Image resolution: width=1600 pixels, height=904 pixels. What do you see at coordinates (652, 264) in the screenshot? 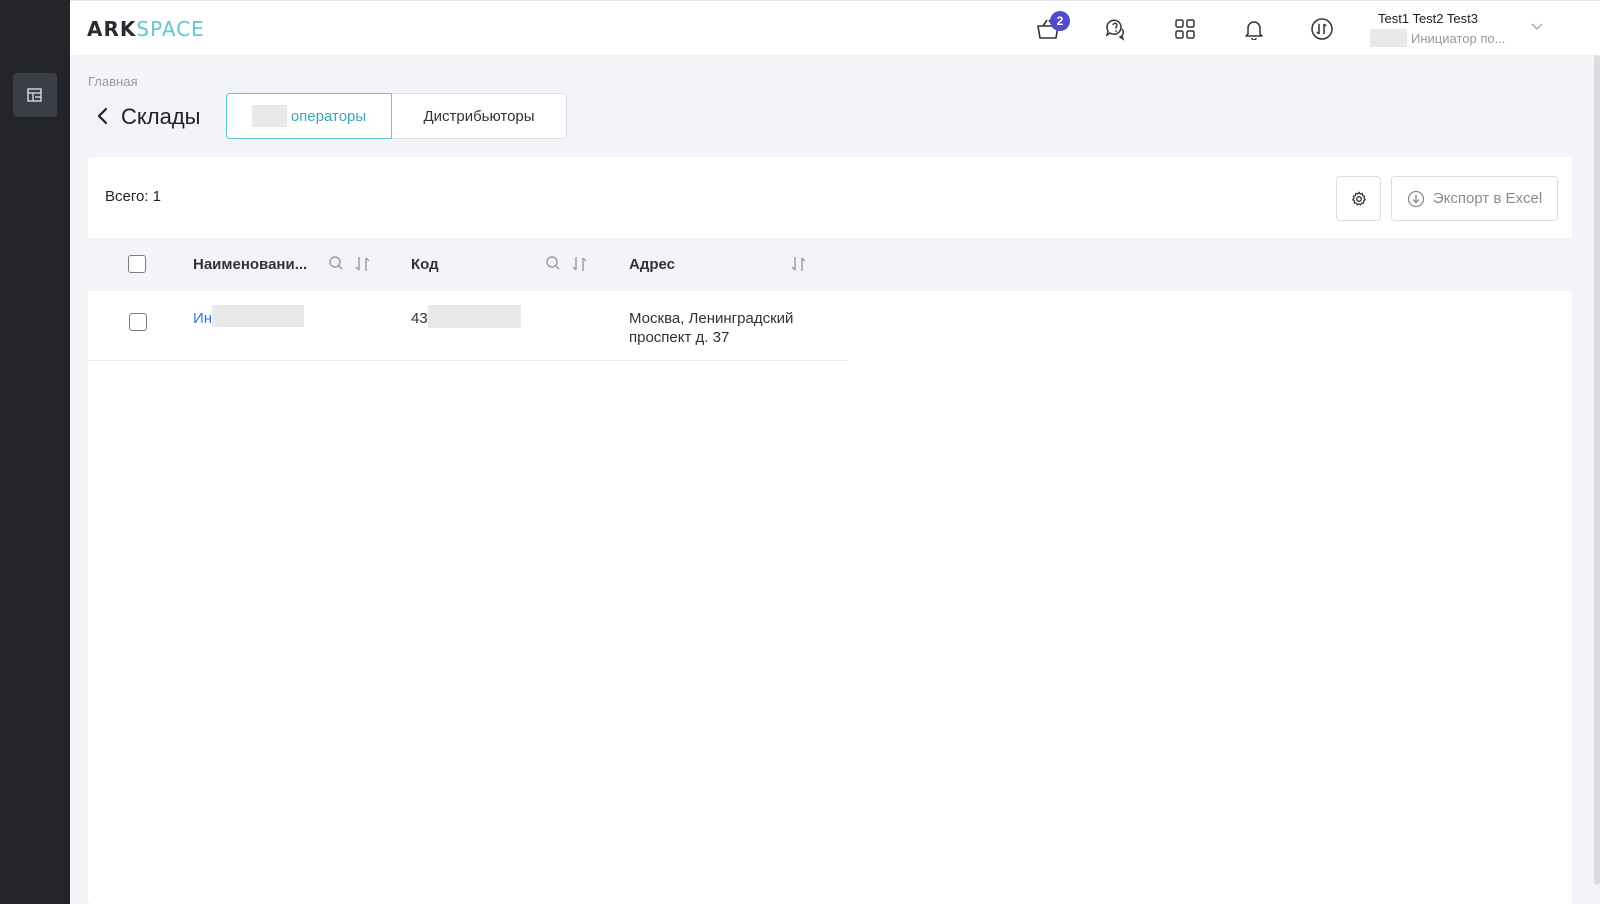
I see `column-address-header: Адрес` at bounding box center [652, 264].